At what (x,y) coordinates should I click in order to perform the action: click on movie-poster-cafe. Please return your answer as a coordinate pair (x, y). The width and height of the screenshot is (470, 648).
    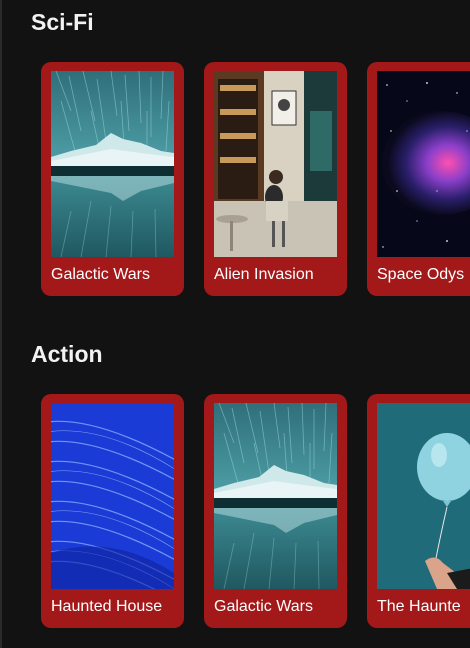
    Looking at the image, I should click on (275, 164).